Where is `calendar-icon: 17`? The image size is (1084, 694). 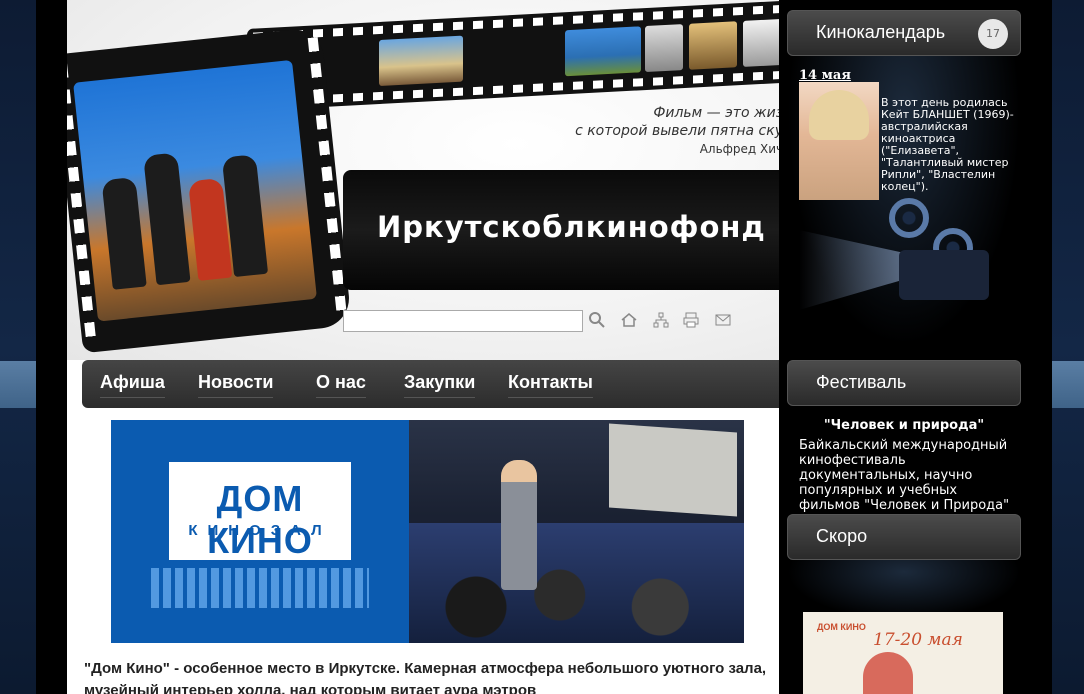 calendar-icon: 17 is located at coordinates (993, 34).